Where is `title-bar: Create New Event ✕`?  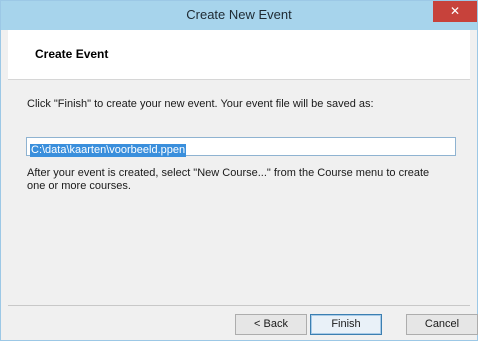 title-bar: Create New Event ✕ is located at coordinates (239, 15).